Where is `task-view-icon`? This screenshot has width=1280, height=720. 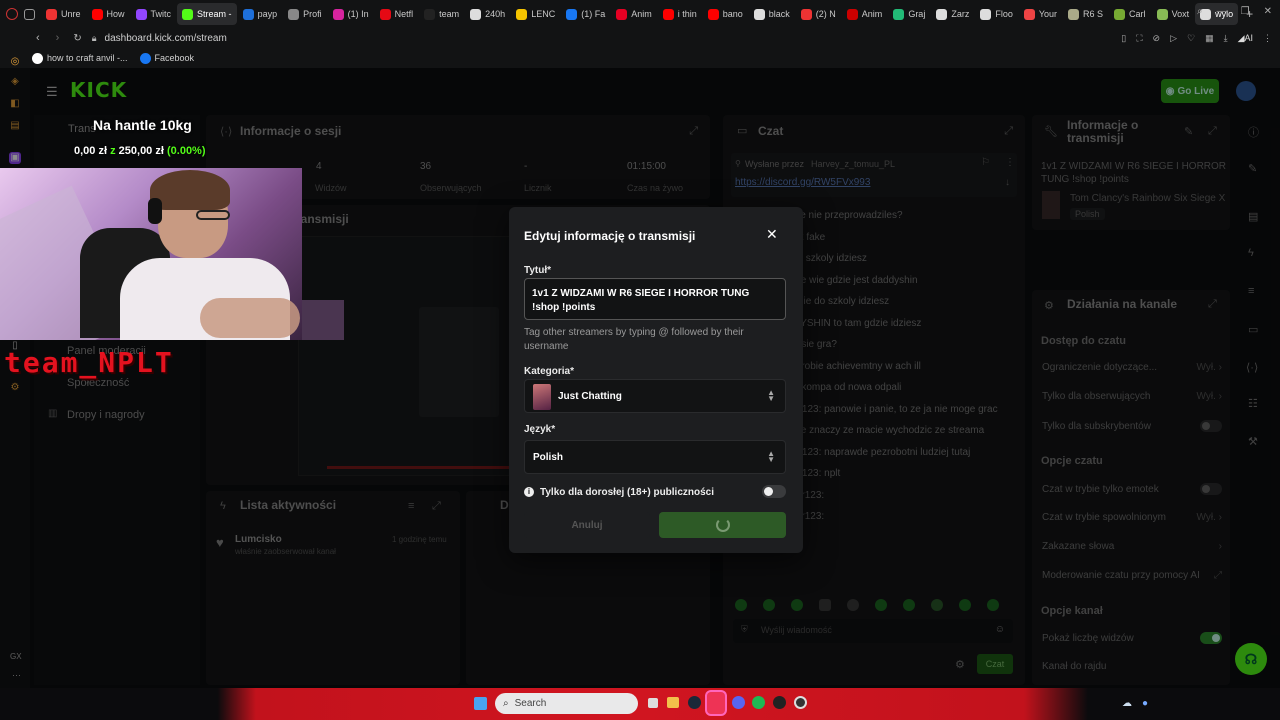 task-view-icon is located at coordinates (653, 703).